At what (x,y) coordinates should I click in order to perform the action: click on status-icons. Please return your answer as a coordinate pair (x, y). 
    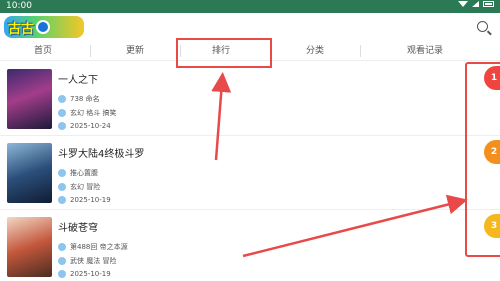
    Looking at the image, I should click on (476, 4).